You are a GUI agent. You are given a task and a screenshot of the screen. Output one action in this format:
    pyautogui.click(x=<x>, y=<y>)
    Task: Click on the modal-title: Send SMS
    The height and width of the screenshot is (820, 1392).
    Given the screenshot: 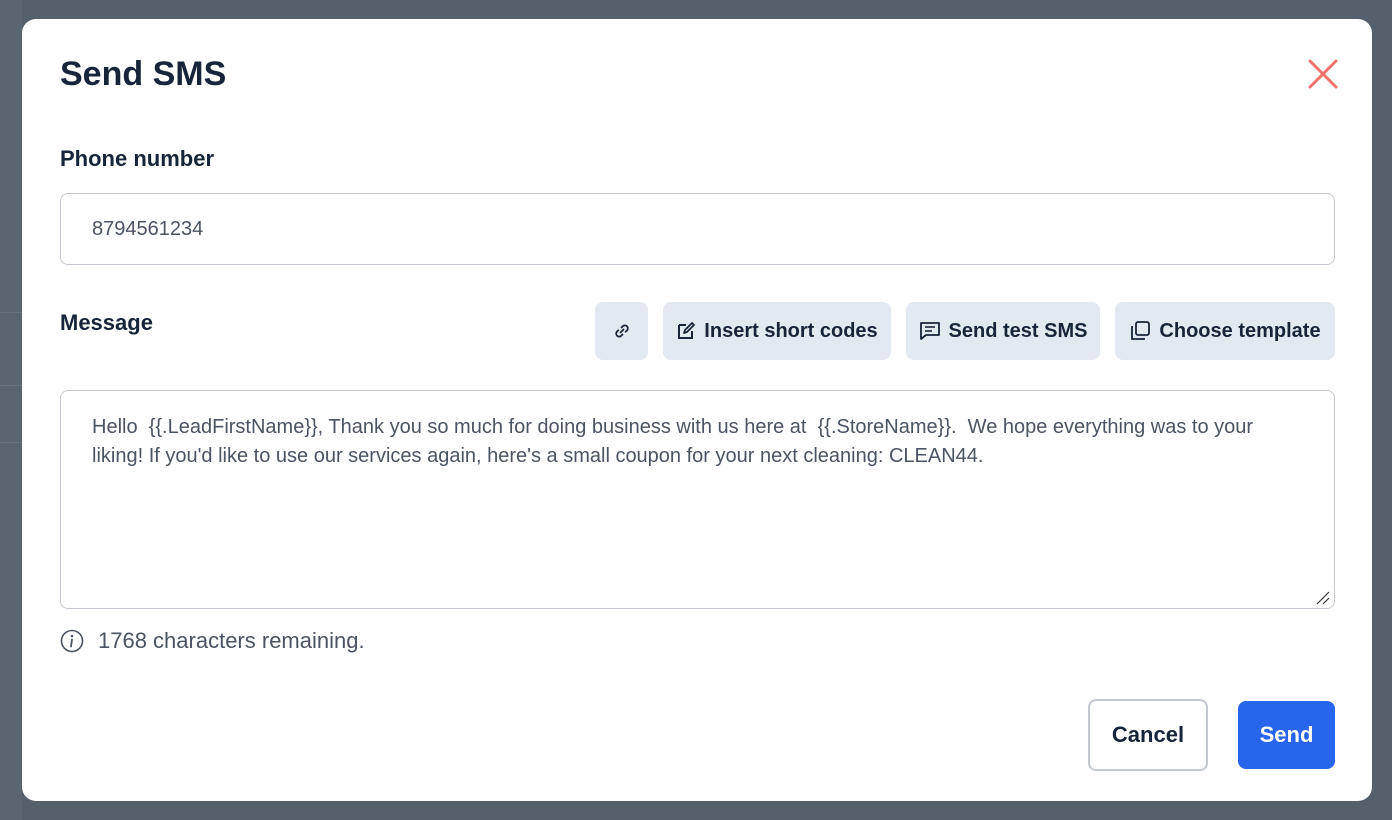 What is the action you would take?
    pyautogui.click(x=143, y=74)
    